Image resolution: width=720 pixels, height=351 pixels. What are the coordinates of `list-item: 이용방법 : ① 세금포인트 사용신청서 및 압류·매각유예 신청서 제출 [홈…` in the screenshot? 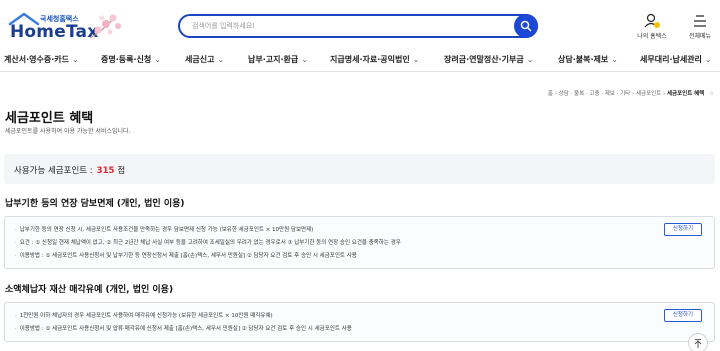 It's located at (183, 328).